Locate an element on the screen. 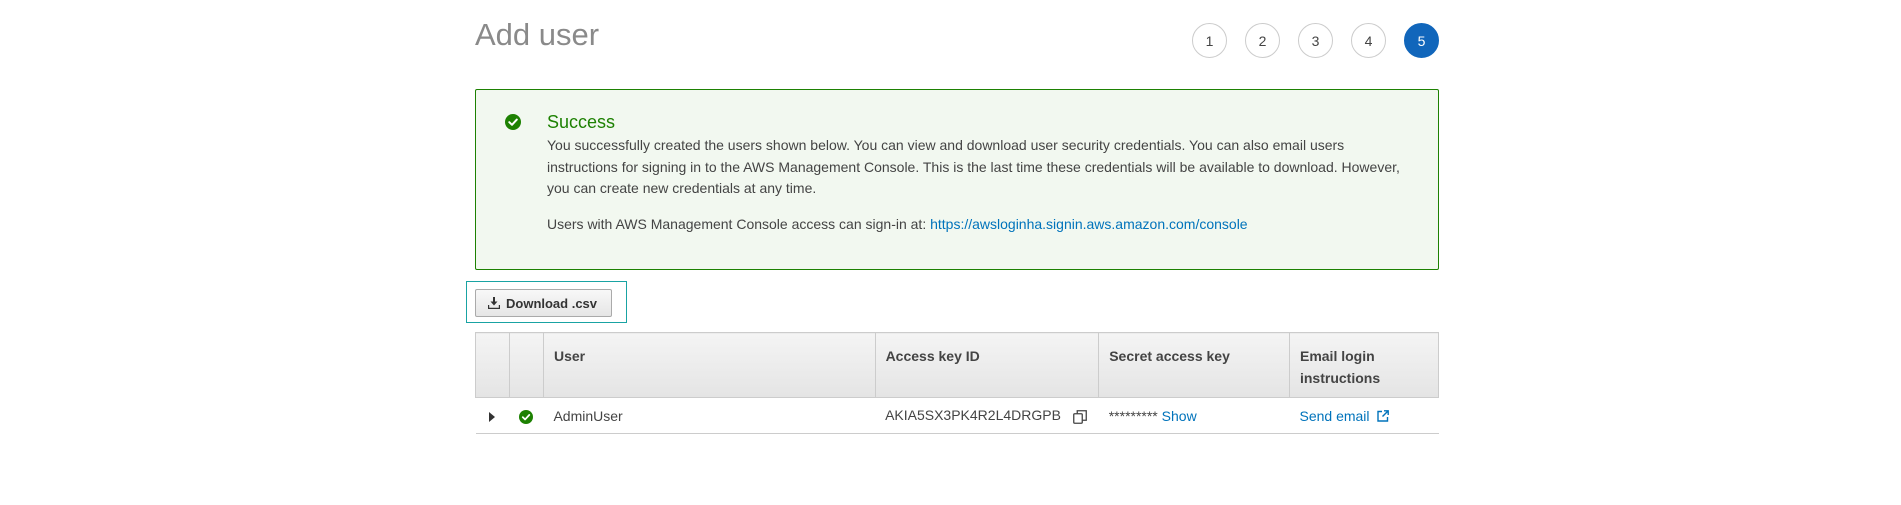 This screenshot has width=1901, height=505. download-focus-outline: Download .csv is located at coordinates (546, 302).